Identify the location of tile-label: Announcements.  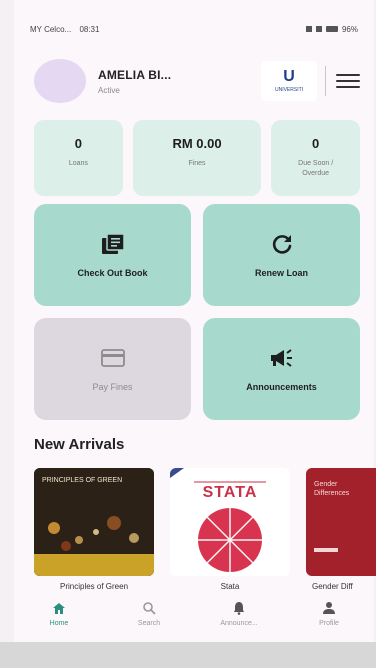
(281, 387).